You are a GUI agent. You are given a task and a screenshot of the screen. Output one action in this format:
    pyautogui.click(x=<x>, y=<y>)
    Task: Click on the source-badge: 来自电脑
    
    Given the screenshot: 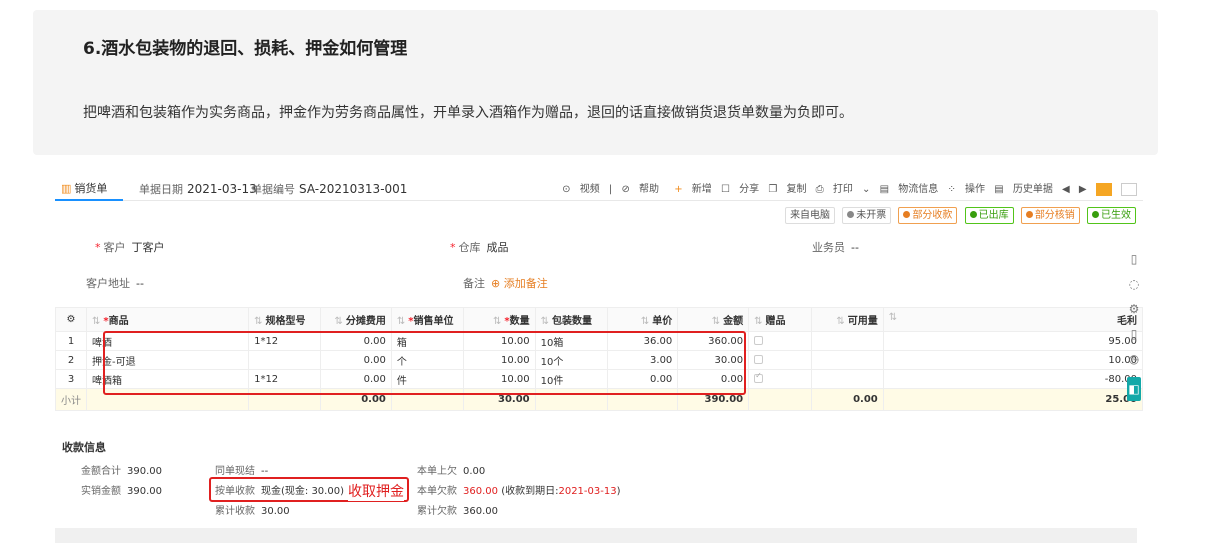 What is the action you would take?
    pyautogui.click(x=810, y=215)
    